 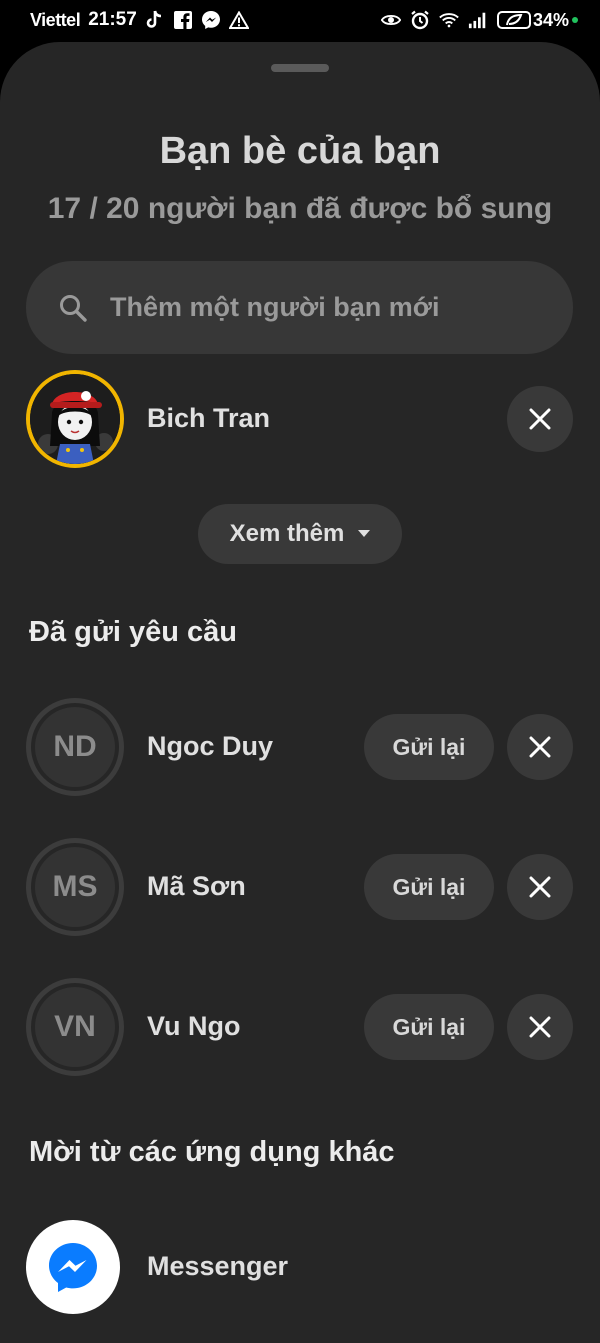 I want to click on status-right: 34%, so click(x=479, y=20).